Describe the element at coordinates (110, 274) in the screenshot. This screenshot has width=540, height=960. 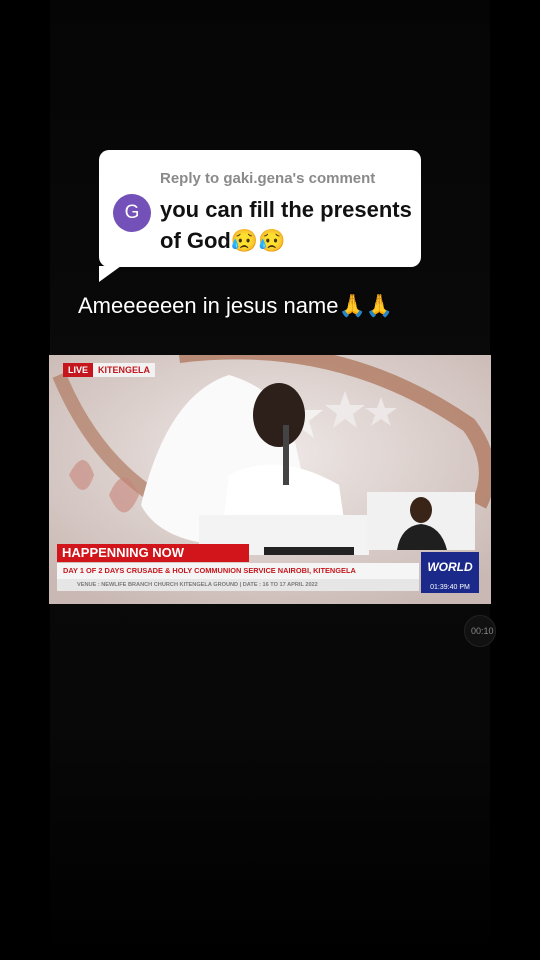
I see `reply-card-tail` at that location.